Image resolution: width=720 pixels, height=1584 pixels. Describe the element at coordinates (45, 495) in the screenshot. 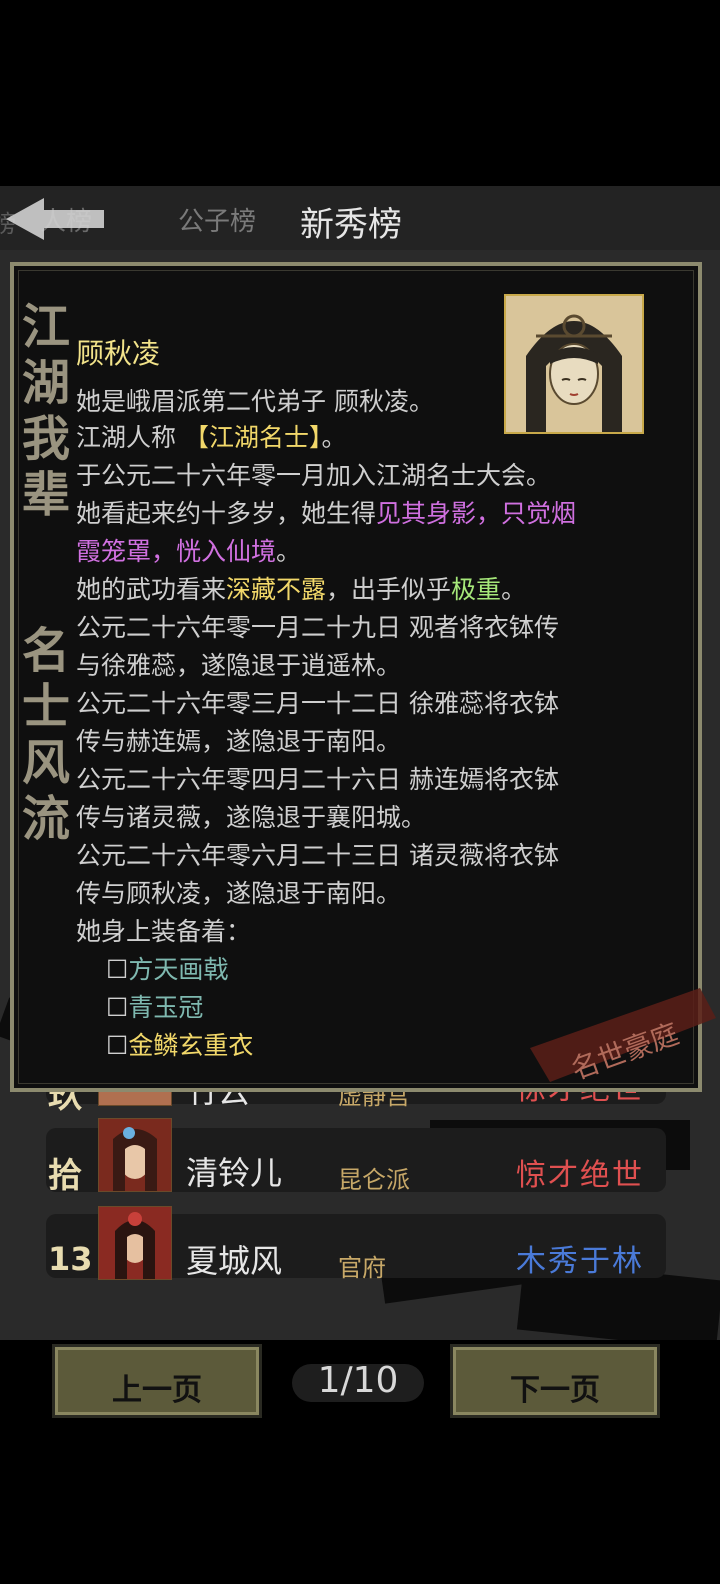

I see `side-calligraphy: 辈` at that location.